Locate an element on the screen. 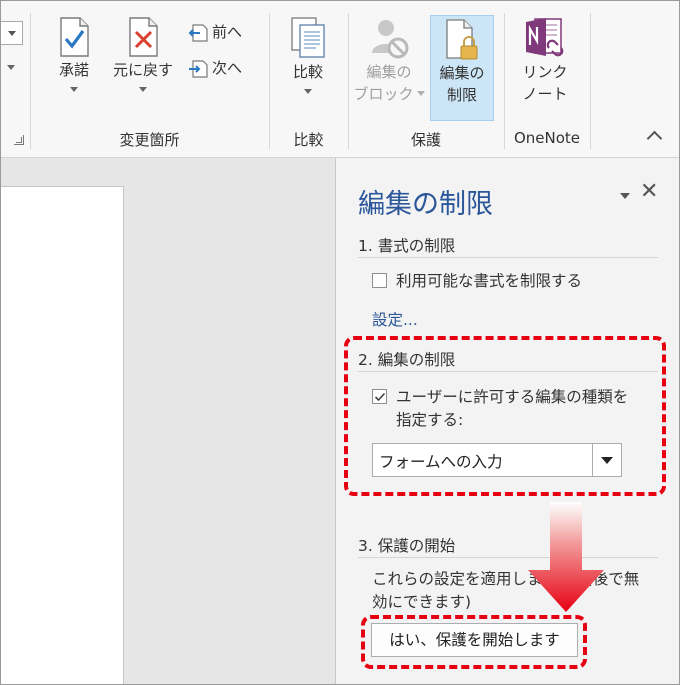  accept-button: 承諾 is located at coordinates (74, 65).